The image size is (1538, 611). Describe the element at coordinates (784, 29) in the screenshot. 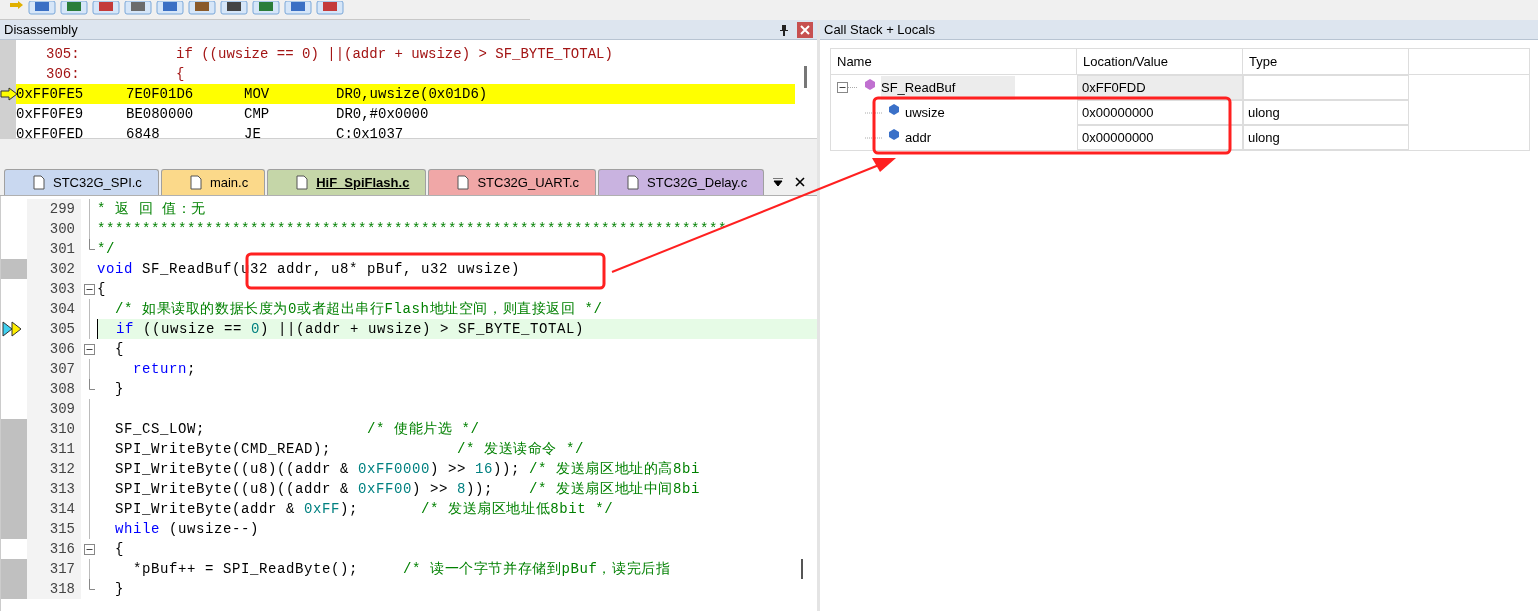

I see `pin-icon` at that location.